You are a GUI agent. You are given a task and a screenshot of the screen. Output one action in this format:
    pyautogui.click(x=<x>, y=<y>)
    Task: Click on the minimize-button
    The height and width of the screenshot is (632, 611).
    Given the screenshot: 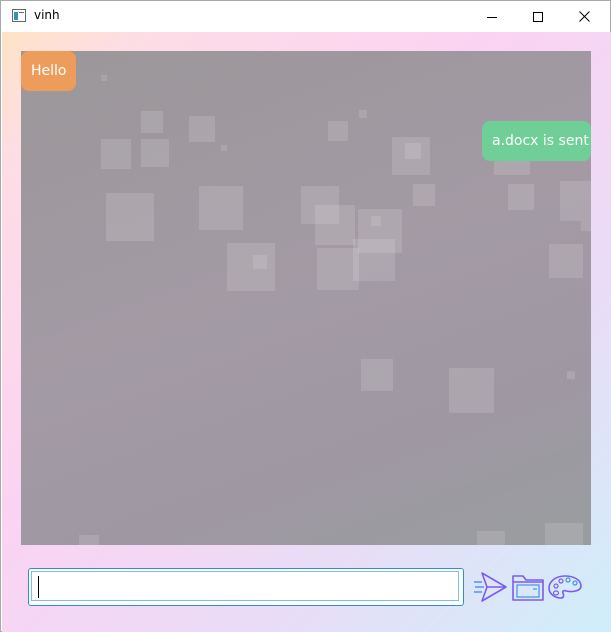 What is the action you would take?
    pyautogui.click(x=492, y=16)
    